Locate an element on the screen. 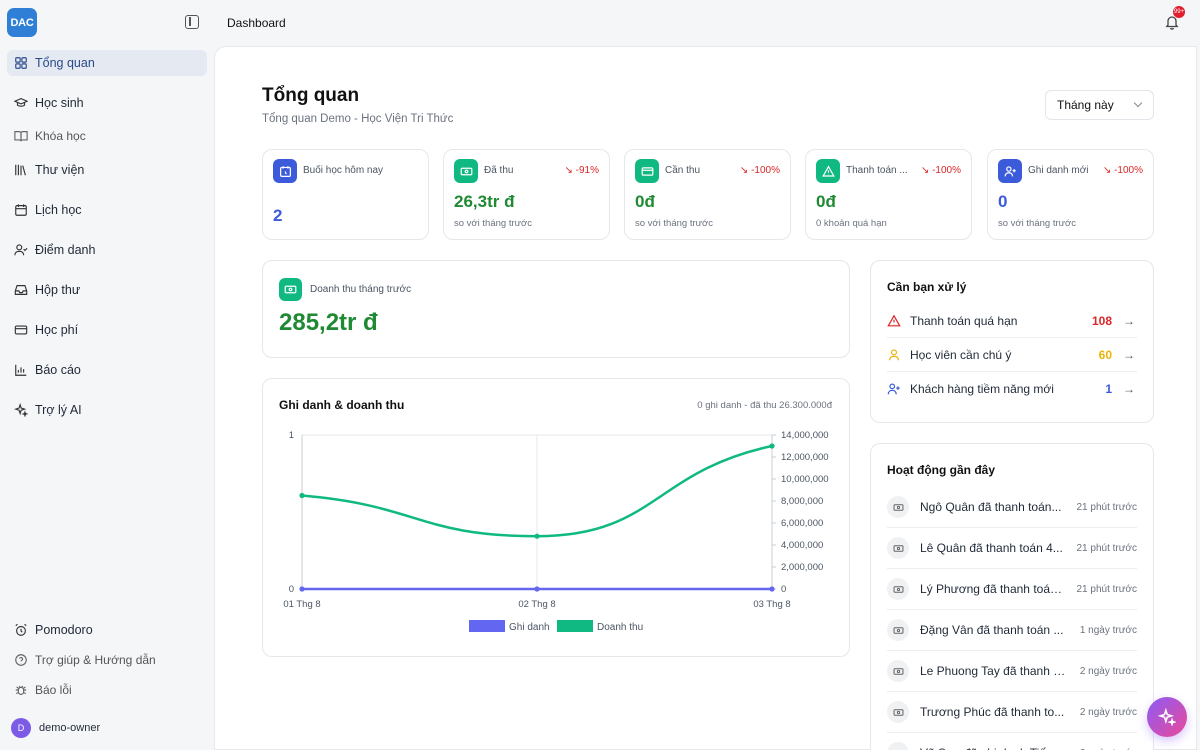 This screenshot has width=1200, height=750. period-select: Tháng này is located at coordinates (1099, 105).